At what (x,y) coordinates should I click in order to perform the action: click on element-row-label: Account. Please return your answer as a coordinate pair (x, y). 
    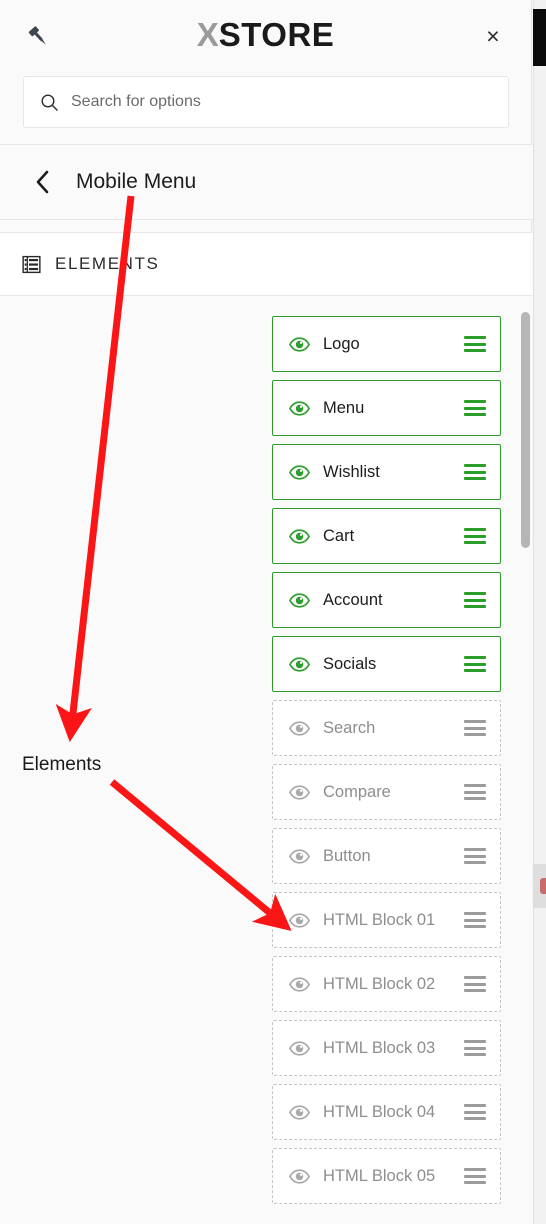
    Looking at the image, I should click on (353, 599).